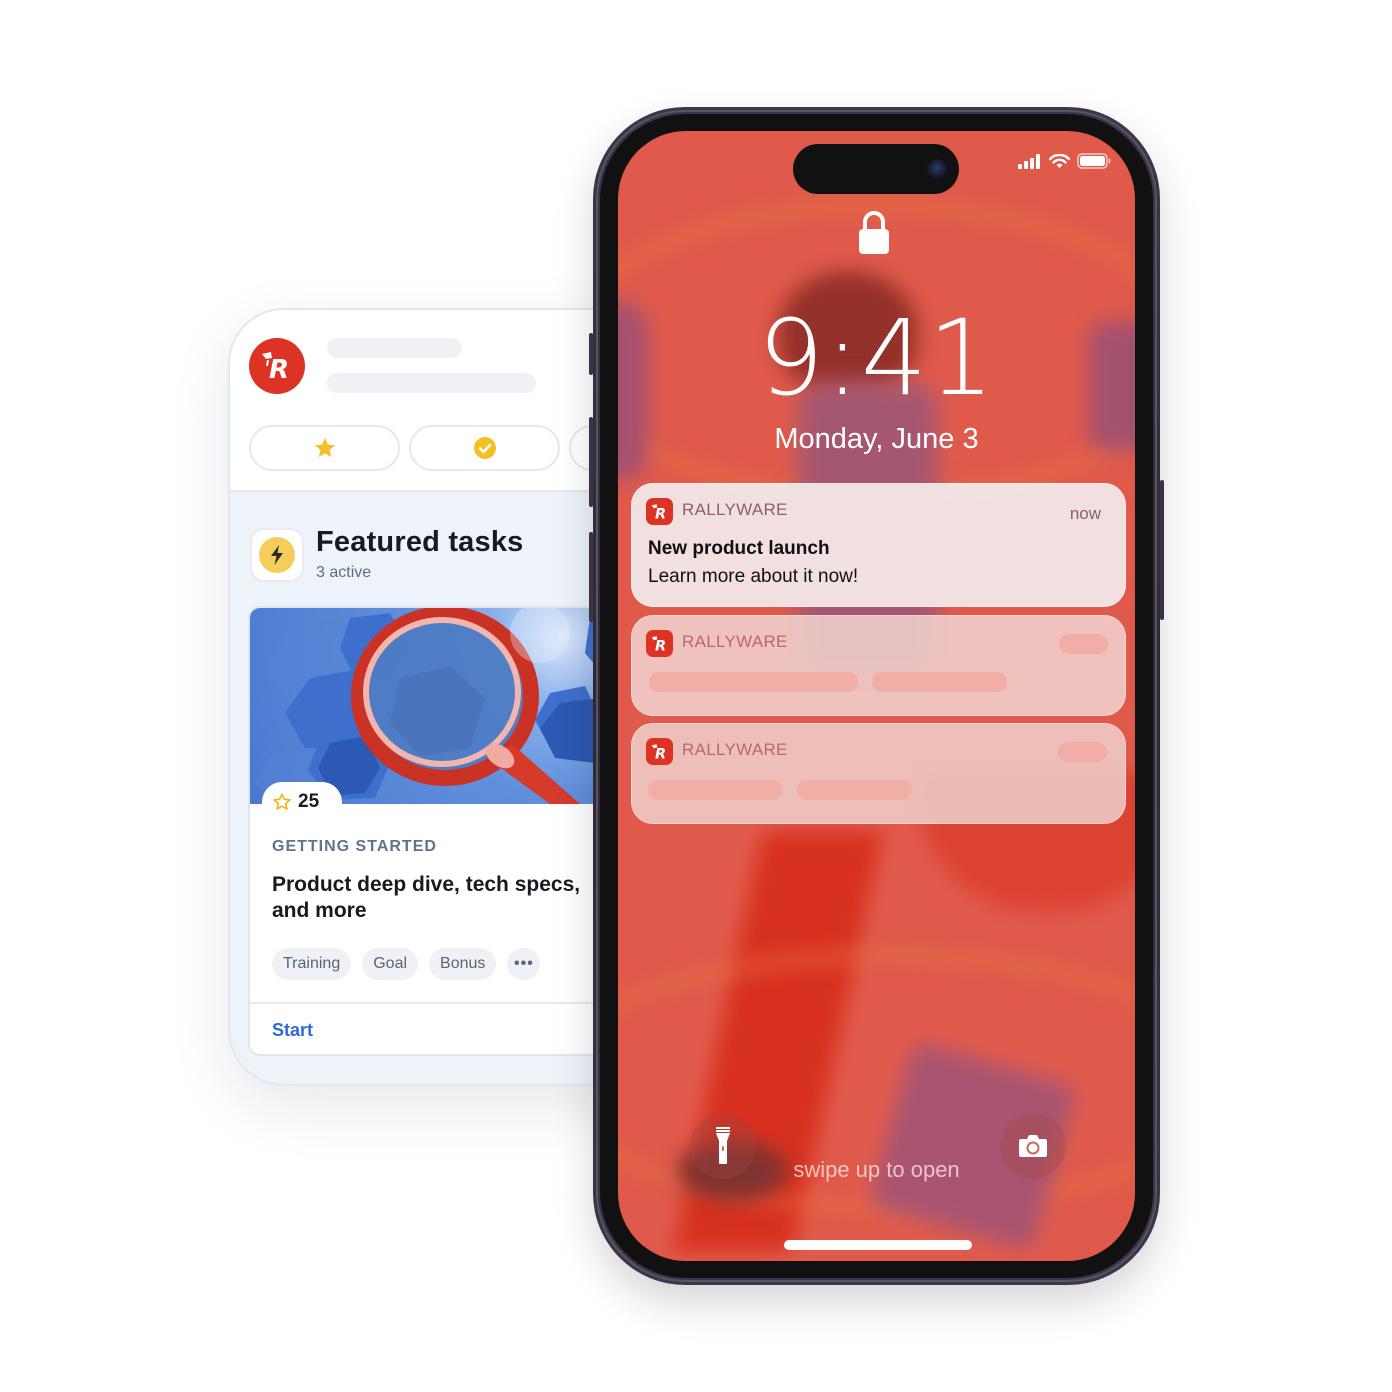 The image size is (1392, 1392). I want to click on section-title: Featured tasks, so click(420, 542).